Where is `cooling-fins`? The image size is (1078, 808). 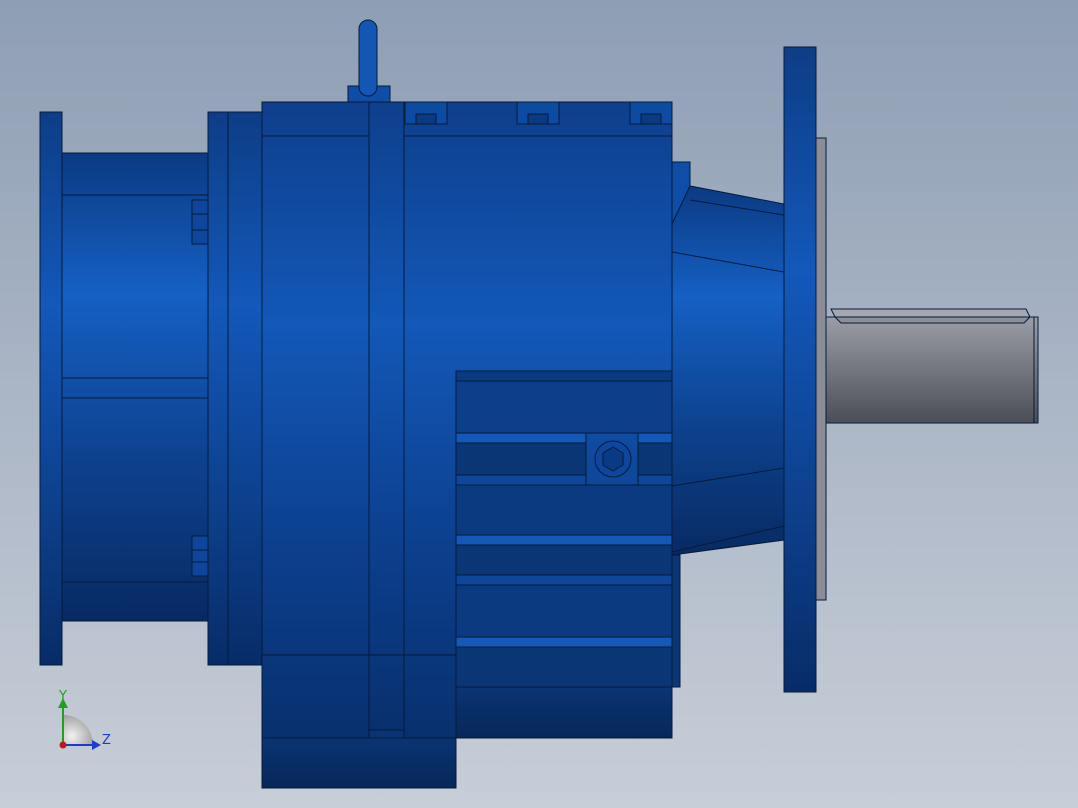
cooling-fins is located at coordinates (564, 554).